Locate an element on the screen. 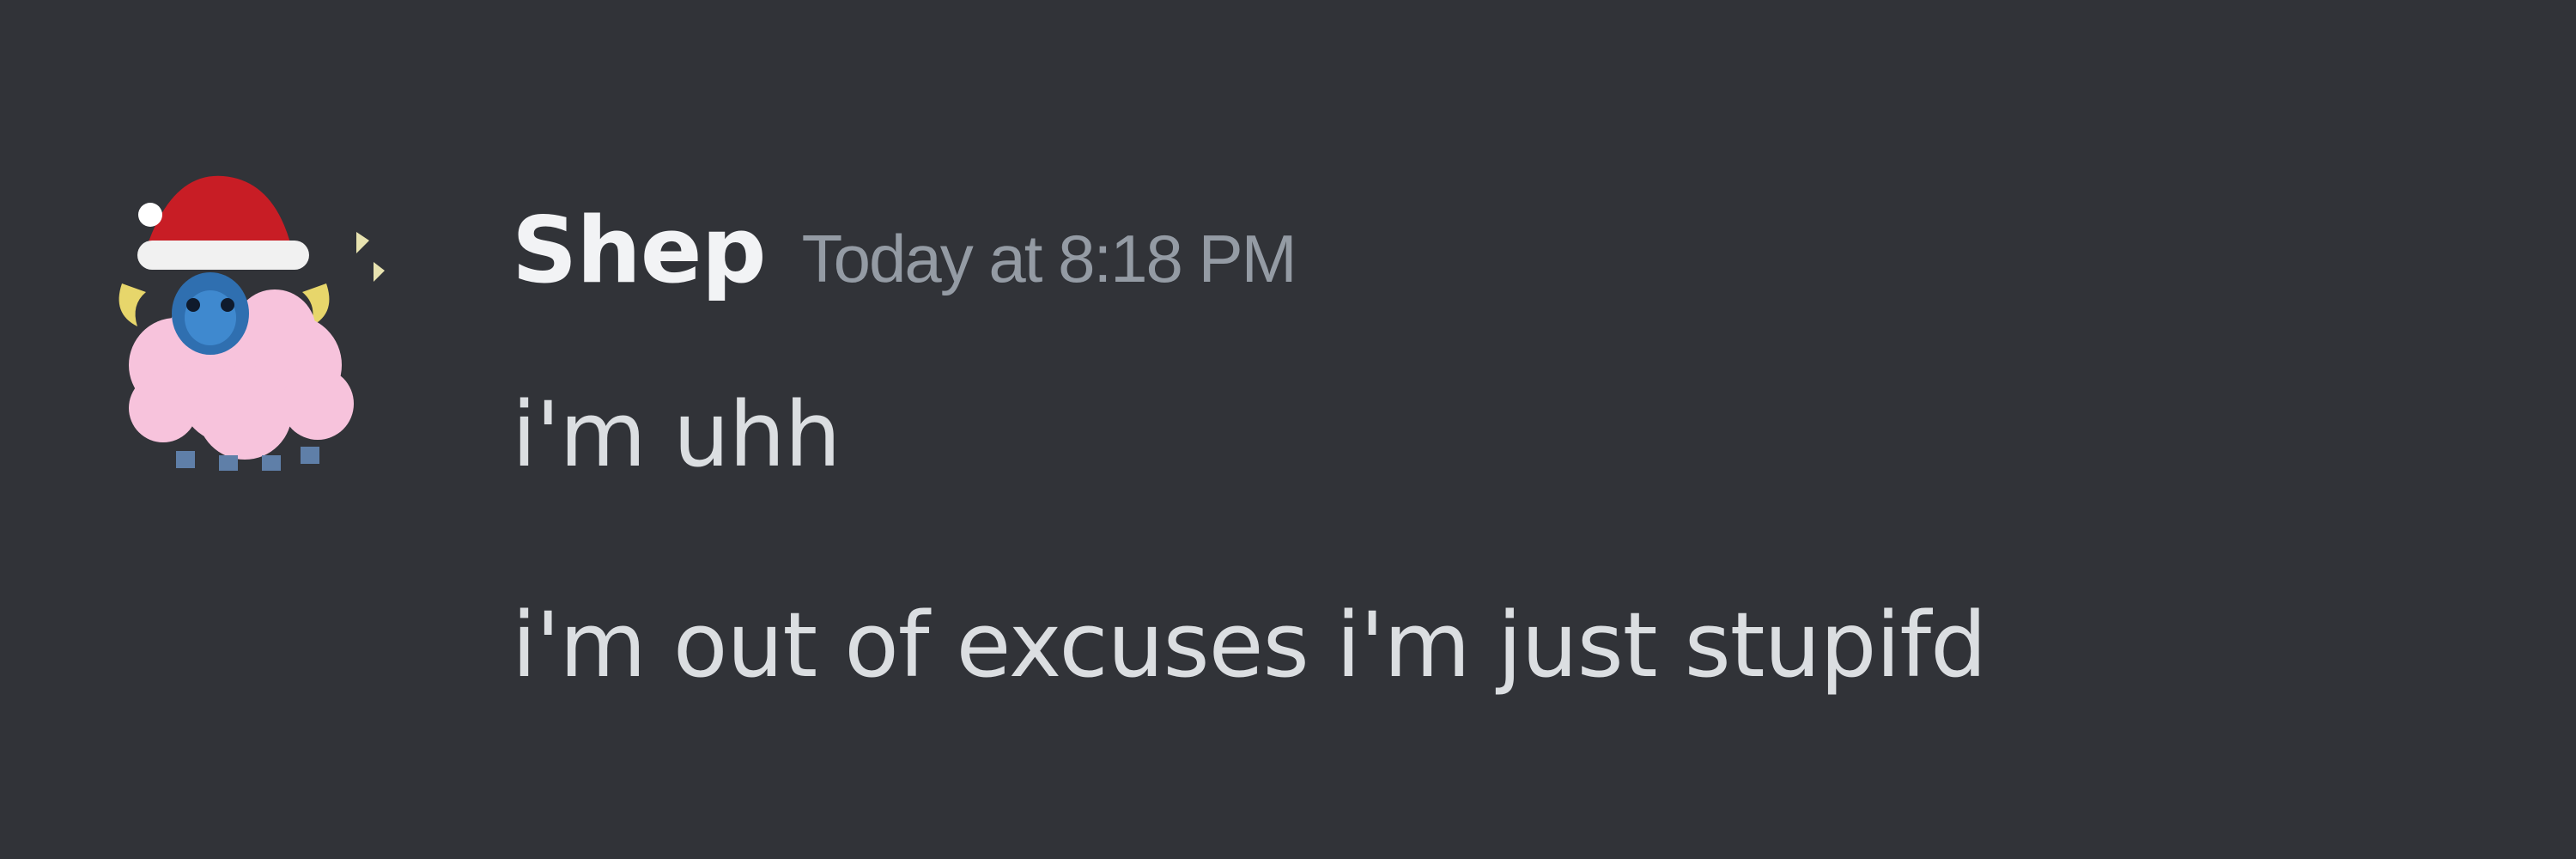  message-header: Shep Today at 8:18 PM is located at coordinates (904, 258).